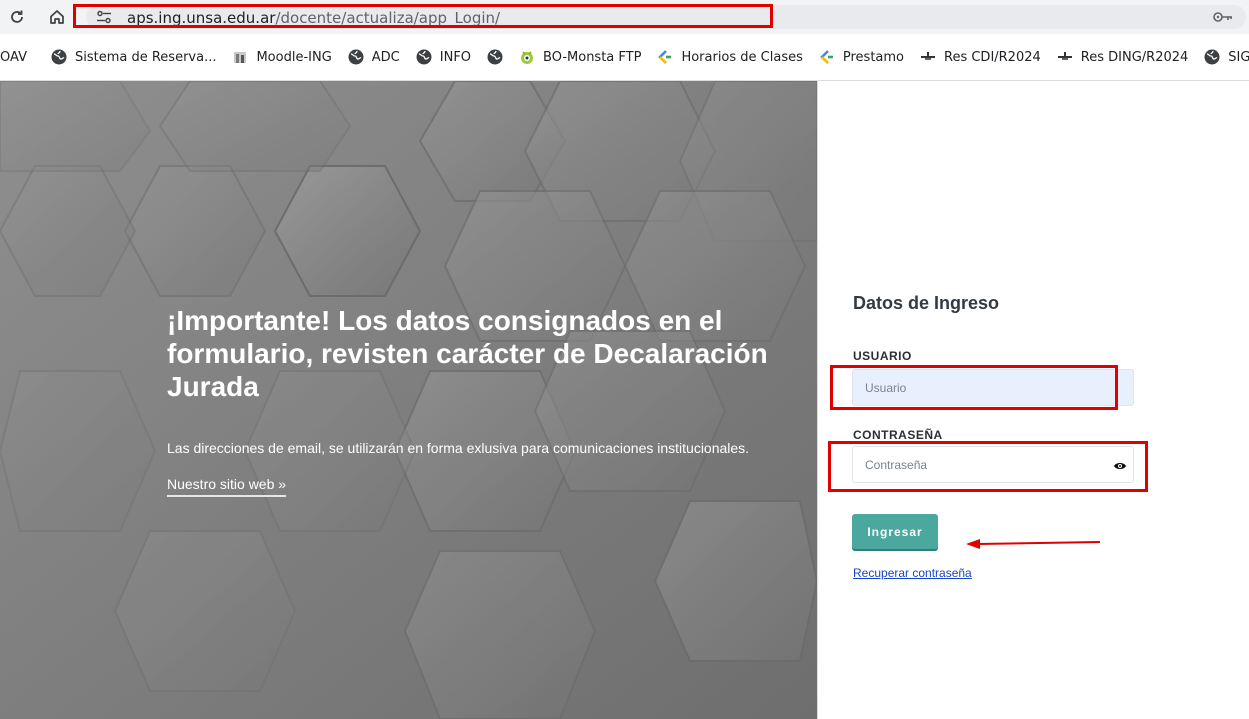 The height and width of the screenshot is (719, 1249). What do you see at coordinates (817, 400) in the screenshot?
I see `panel-divider` at bounding box center [817, 400].